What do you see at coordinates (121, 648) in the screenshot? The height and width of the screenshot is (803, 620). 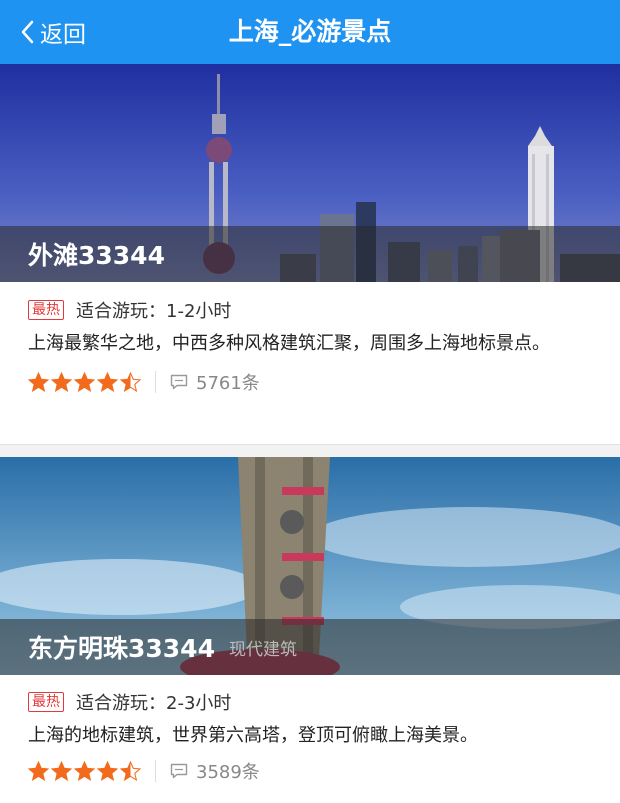 I see `spot-name: 东方明珠33344` at bounding box center [121, 648].